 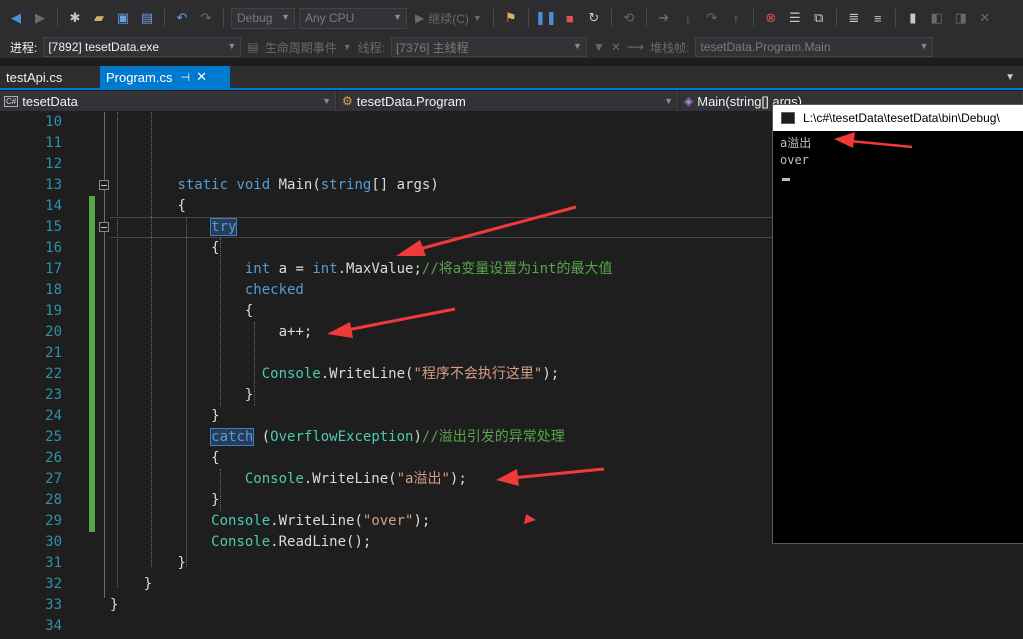 What do you see at coordinates (206, 18) in the screenshot?
I see `redo-icon: ↷` at bounding box center [206, 18].